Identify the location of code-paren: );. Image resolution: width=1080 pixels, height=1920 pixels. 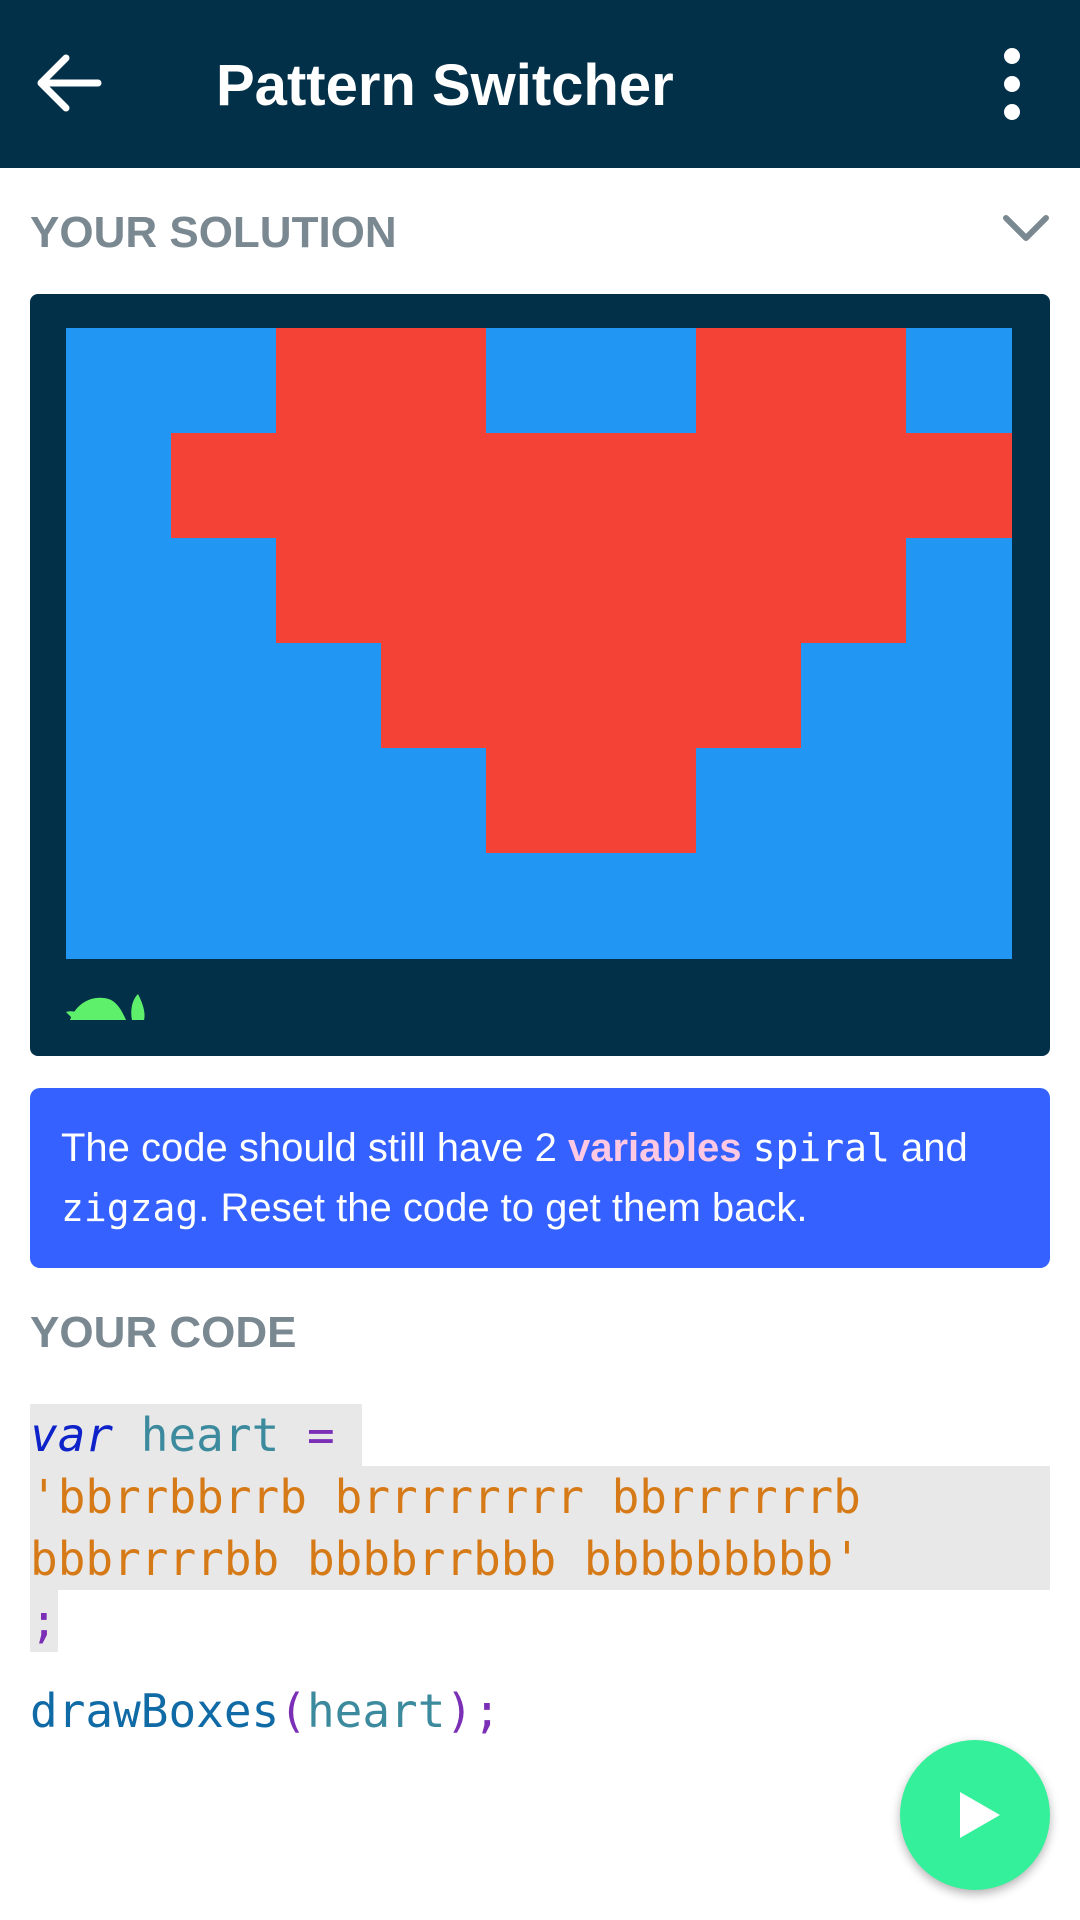
(473, 1711).